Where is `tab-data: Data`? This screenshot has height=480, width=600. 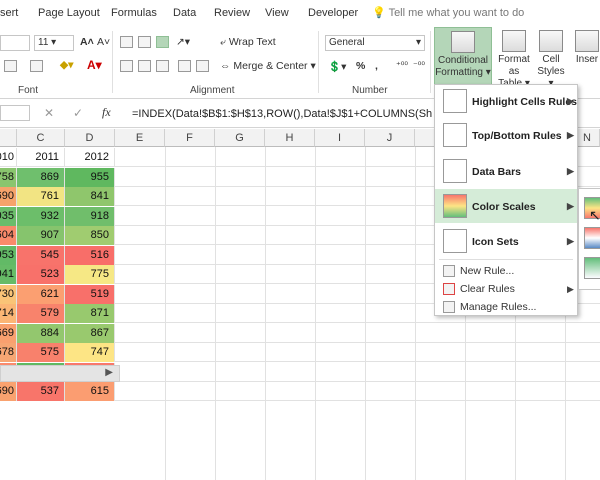 tab-data: Data is located at coordinates (184, 13).